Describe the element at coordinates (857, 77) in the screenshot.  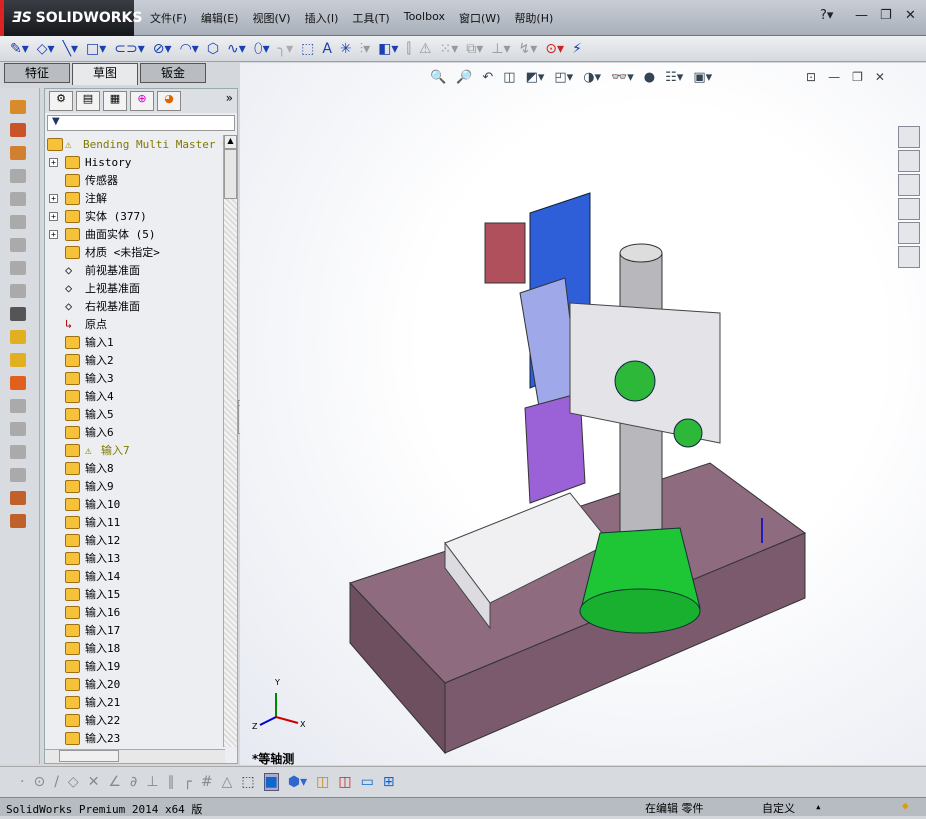
I see `doc-restore-icon: ❐` at that location.